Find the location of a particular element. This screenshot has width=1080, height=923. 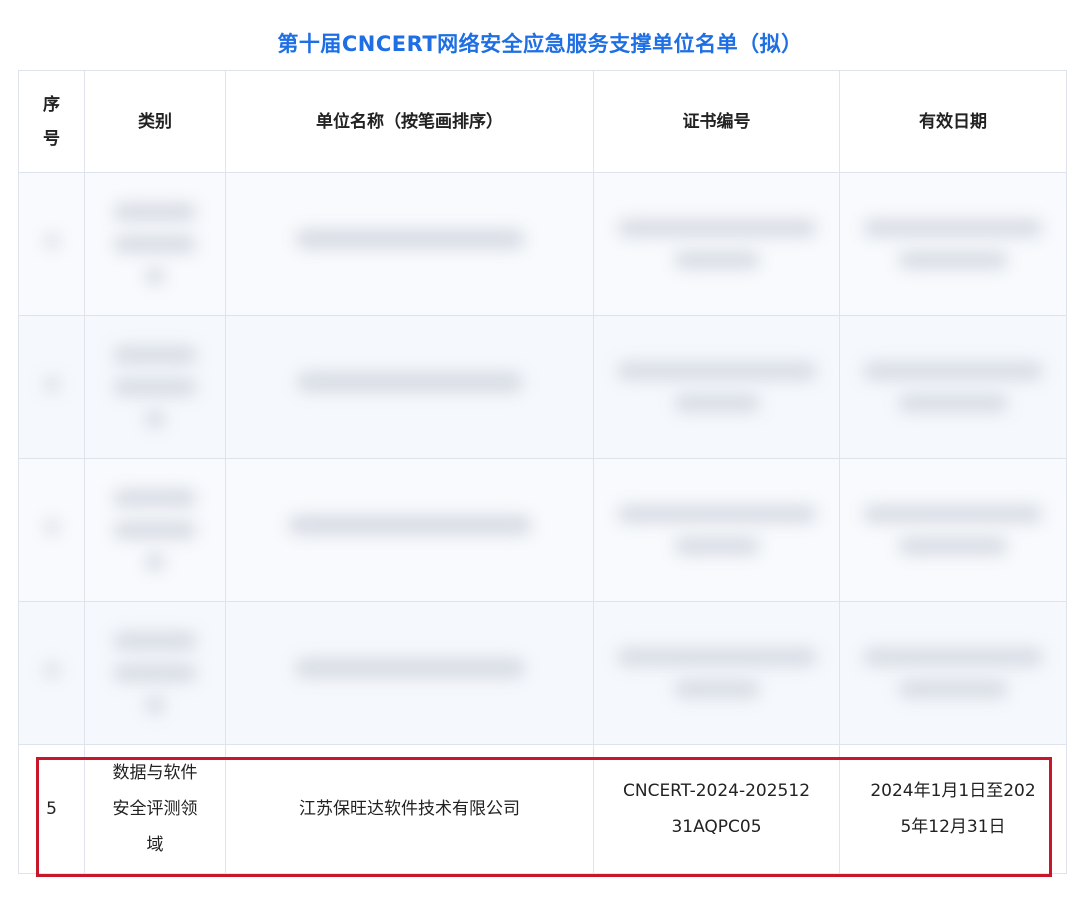

row-category: 数据与软件 安全评测领 域 is located at coordinates (155, 809).